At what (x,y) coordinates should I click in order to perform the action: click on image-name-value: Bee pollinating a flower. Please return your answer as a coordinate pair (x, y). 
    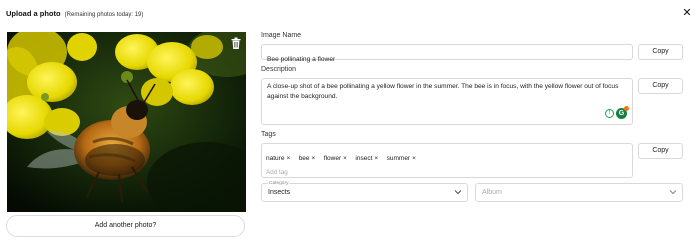
    Looking at the image, I should click on (301, 59).